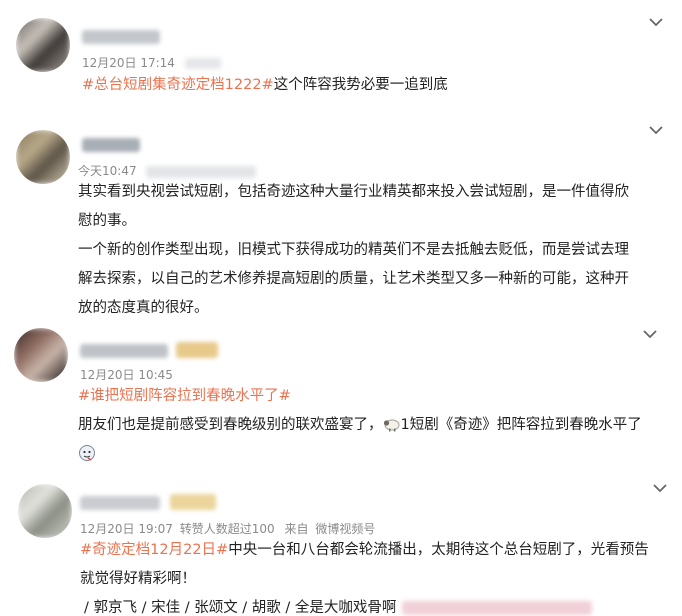  I want to click on topic-link: #谁把短剧阵容拉到春晚水平了#, so click(184, 396).